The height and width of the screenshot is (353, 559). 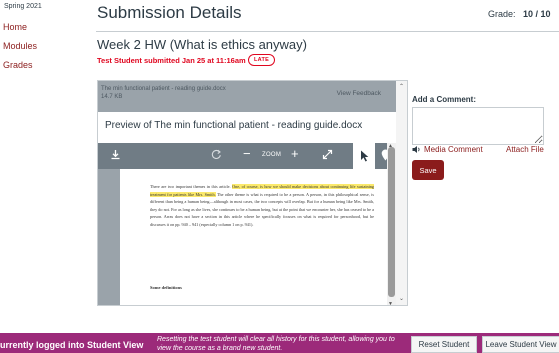 I want to click on header-divider, so click(x=327, y=31).